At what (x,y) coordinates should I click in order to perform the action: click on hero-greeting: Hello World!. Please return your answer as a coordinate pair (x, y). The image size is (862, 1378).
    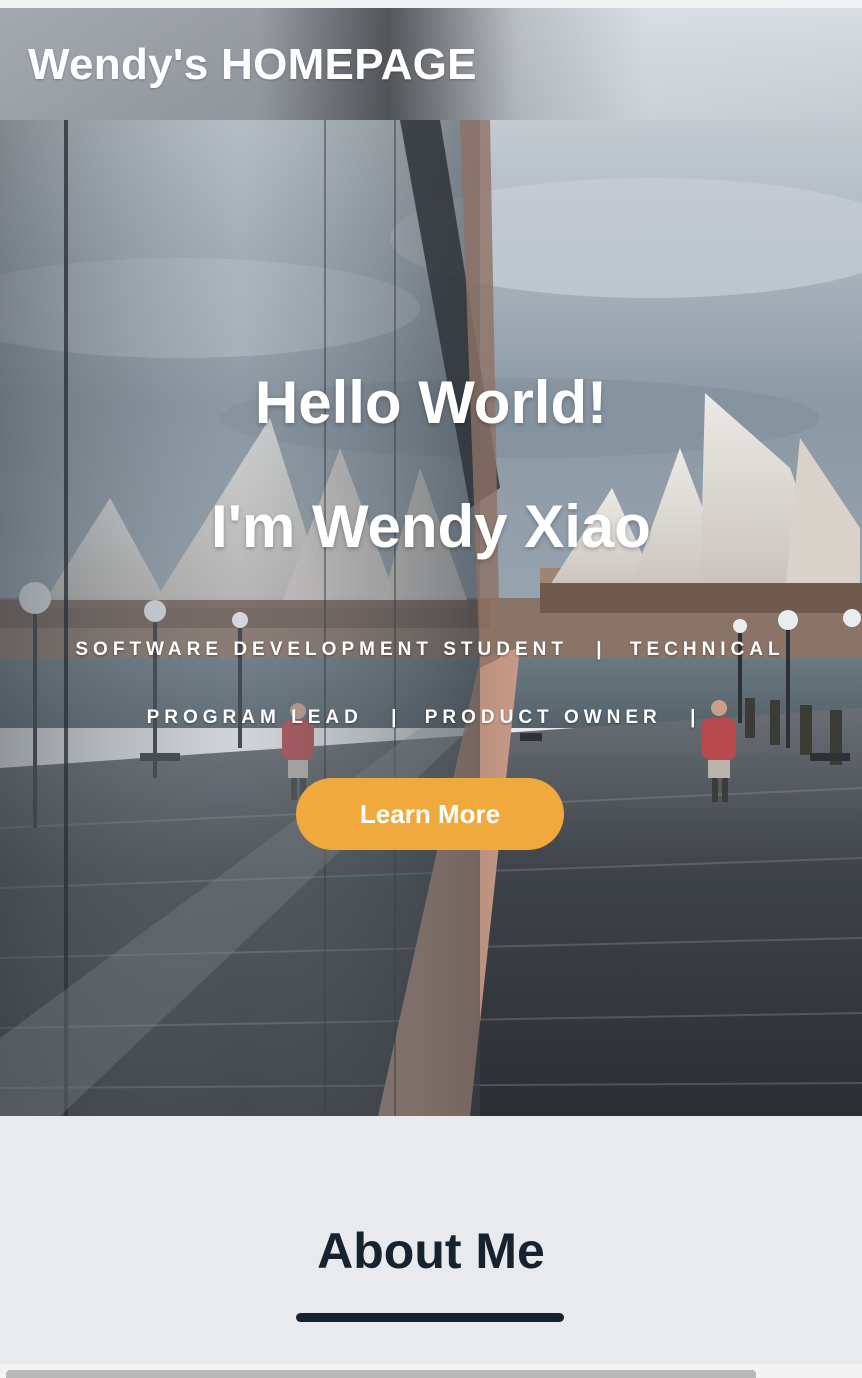
    Looking at the image, I should click on (431, 402).